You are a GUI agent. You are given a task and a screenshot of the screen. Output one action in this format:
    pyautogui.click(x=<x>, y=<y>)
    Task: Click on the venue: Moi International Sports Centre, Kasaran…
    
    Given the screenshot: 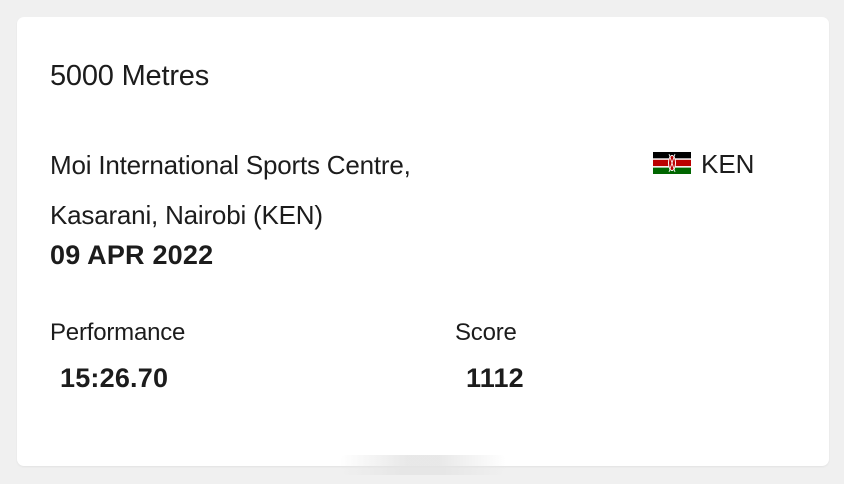 What is the action you would take?
    pyautogui.click(x=290, y=190)
    